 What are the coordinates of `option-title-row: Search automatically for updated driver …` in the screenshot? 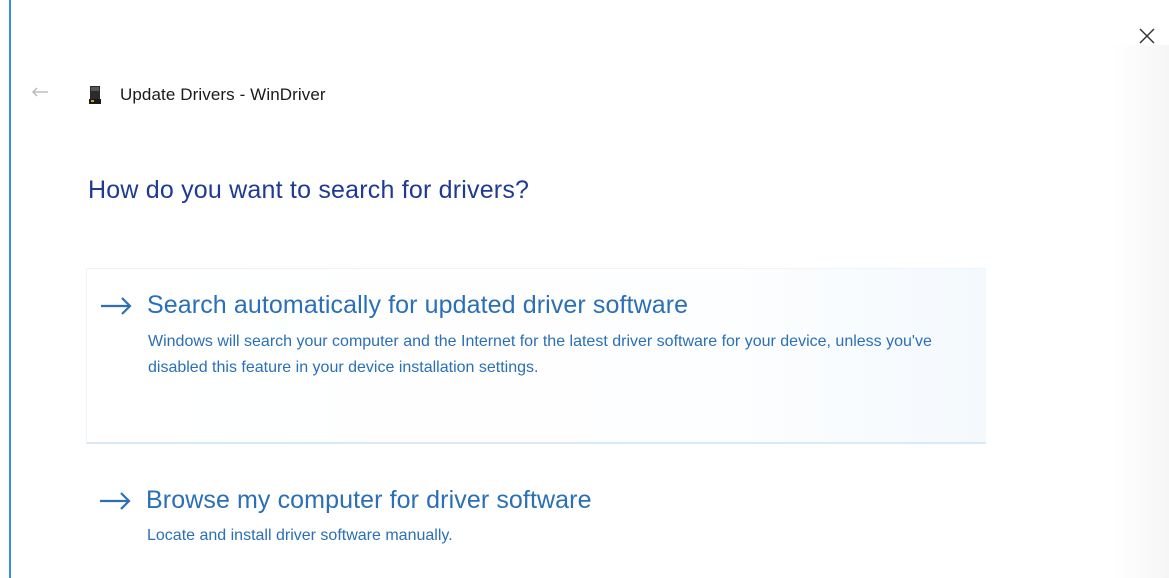 It's located at (393, 305).